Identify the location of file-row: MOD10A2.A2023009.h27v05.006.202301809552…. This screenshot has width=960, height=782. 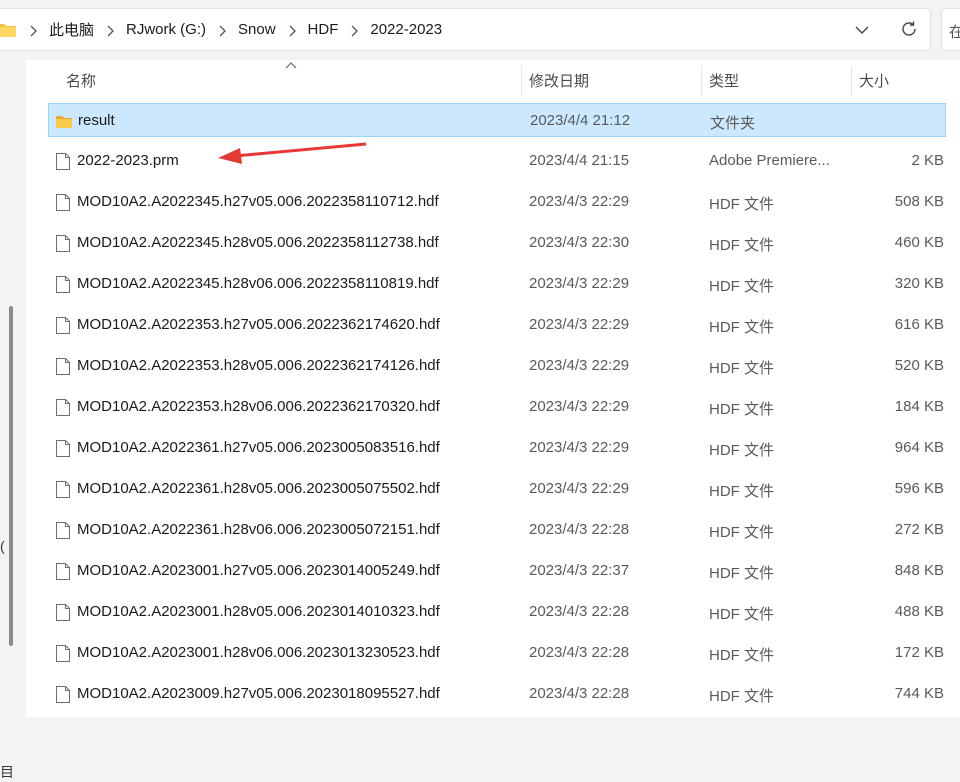
(497, 694).